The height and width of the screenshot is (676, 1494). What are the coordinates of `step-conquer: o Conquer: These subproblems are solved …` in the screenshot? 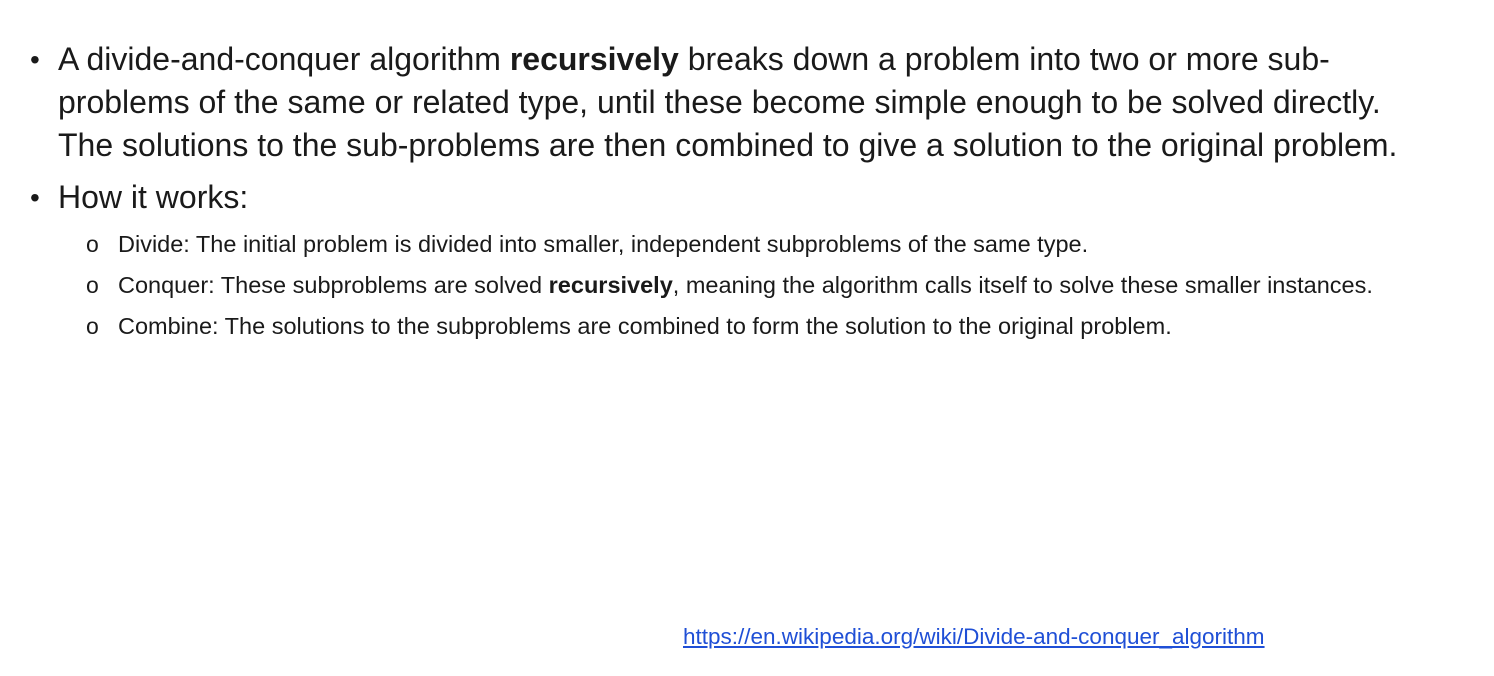 It's located at (730, 285).